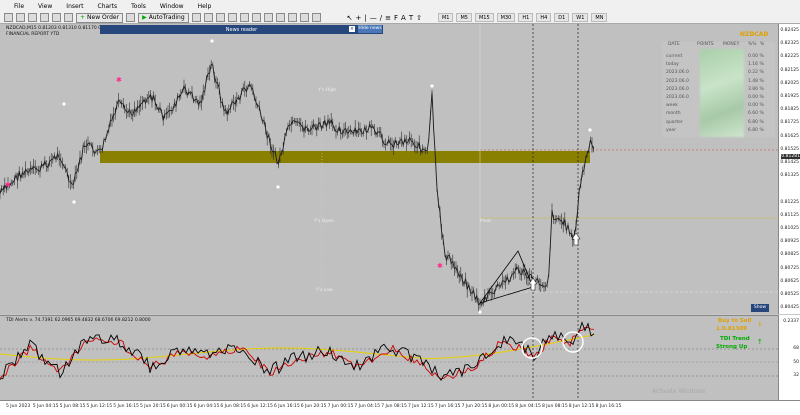  Describe the element at coordinates (280, 17) in the screenshot. I see `chart-shift-icon` at that location.